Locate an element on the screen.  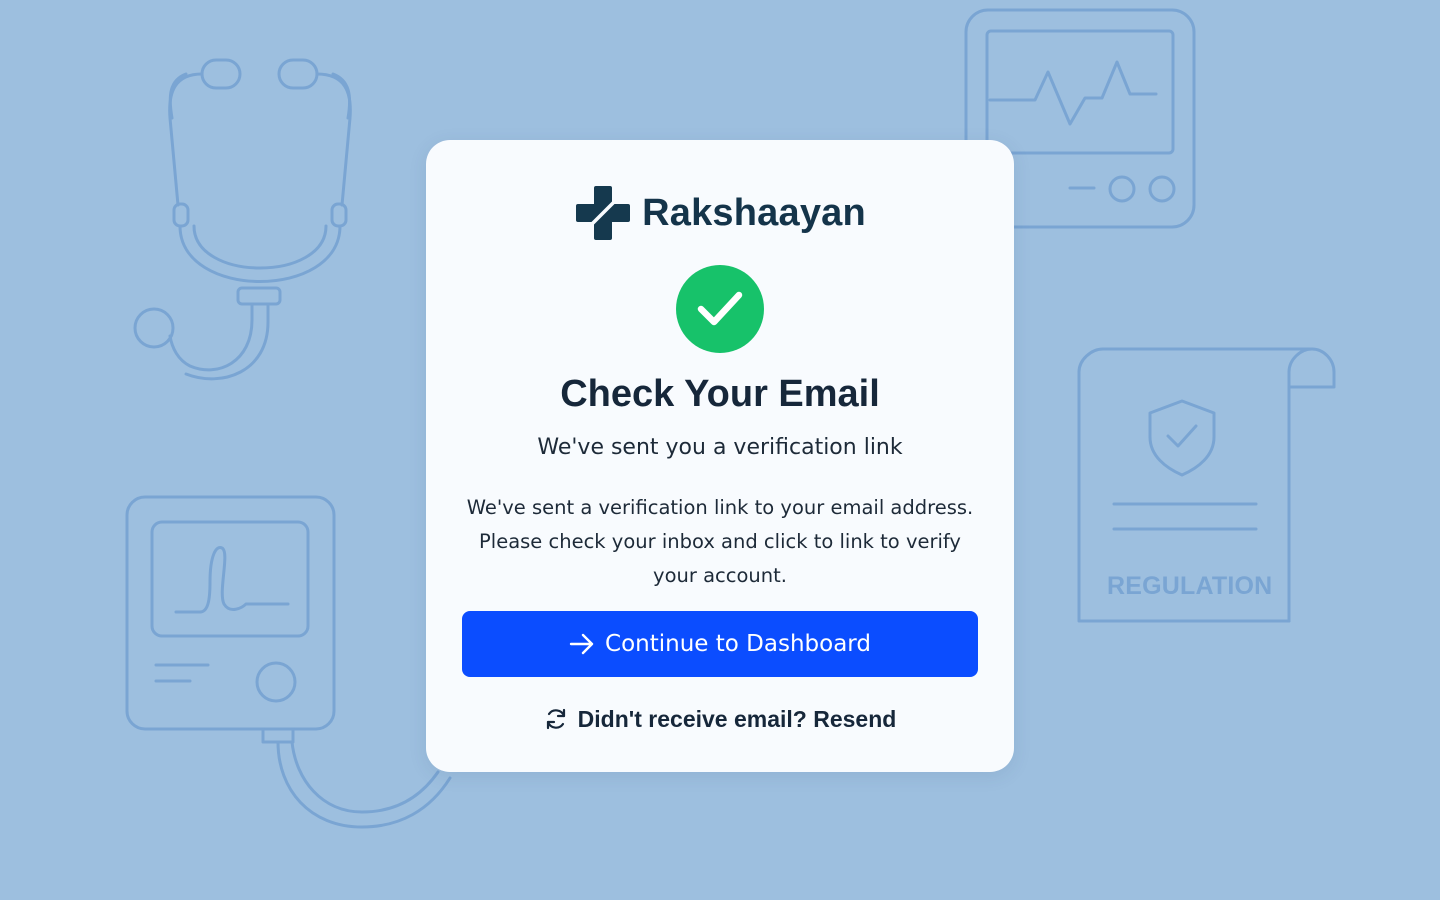
ecg-device-icon is located at coordinates (288, 662).